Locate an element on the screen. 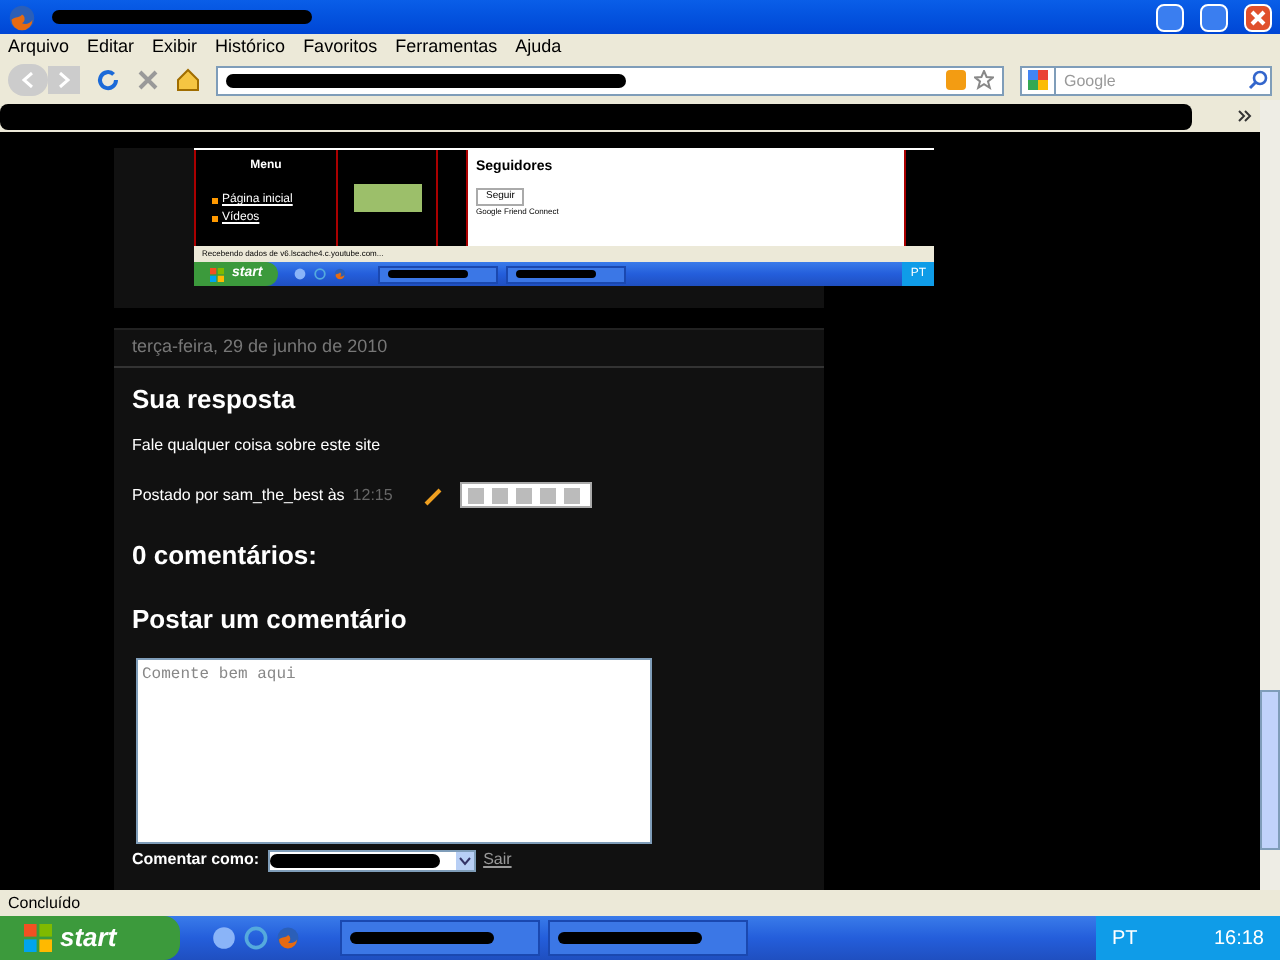 This screenshot has width=1280, height=960. post-date: terça-feira, 29 de junho de 2010 is located at coordinates (469, 348).